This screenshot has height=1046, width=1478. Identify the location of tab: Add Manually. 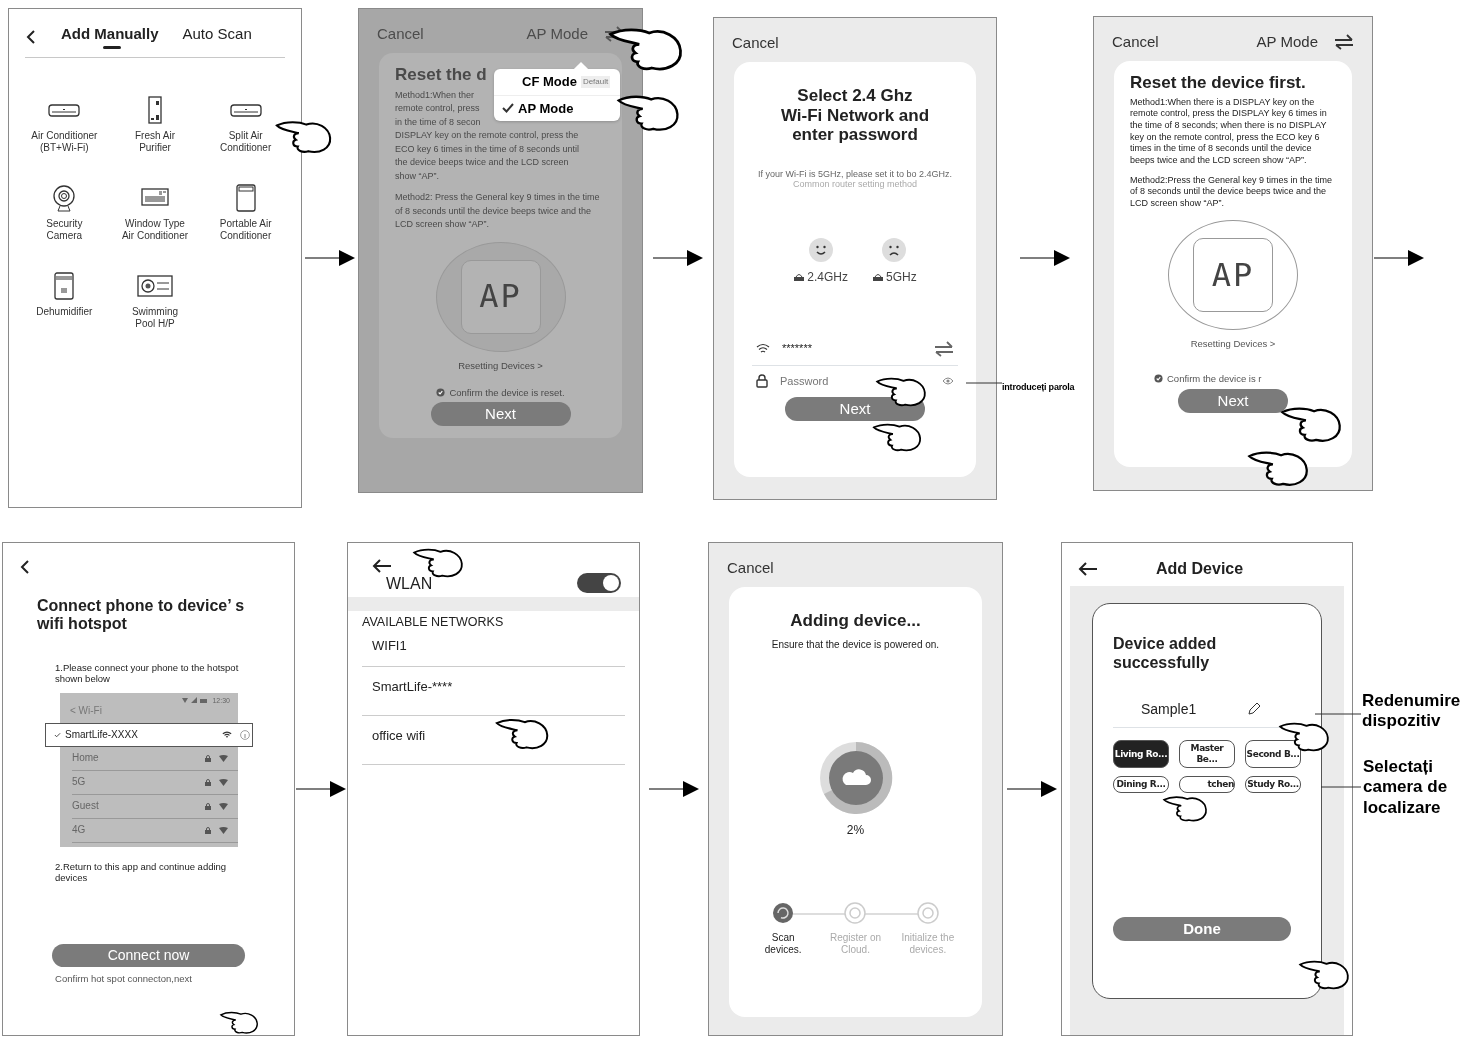
(110, 37).